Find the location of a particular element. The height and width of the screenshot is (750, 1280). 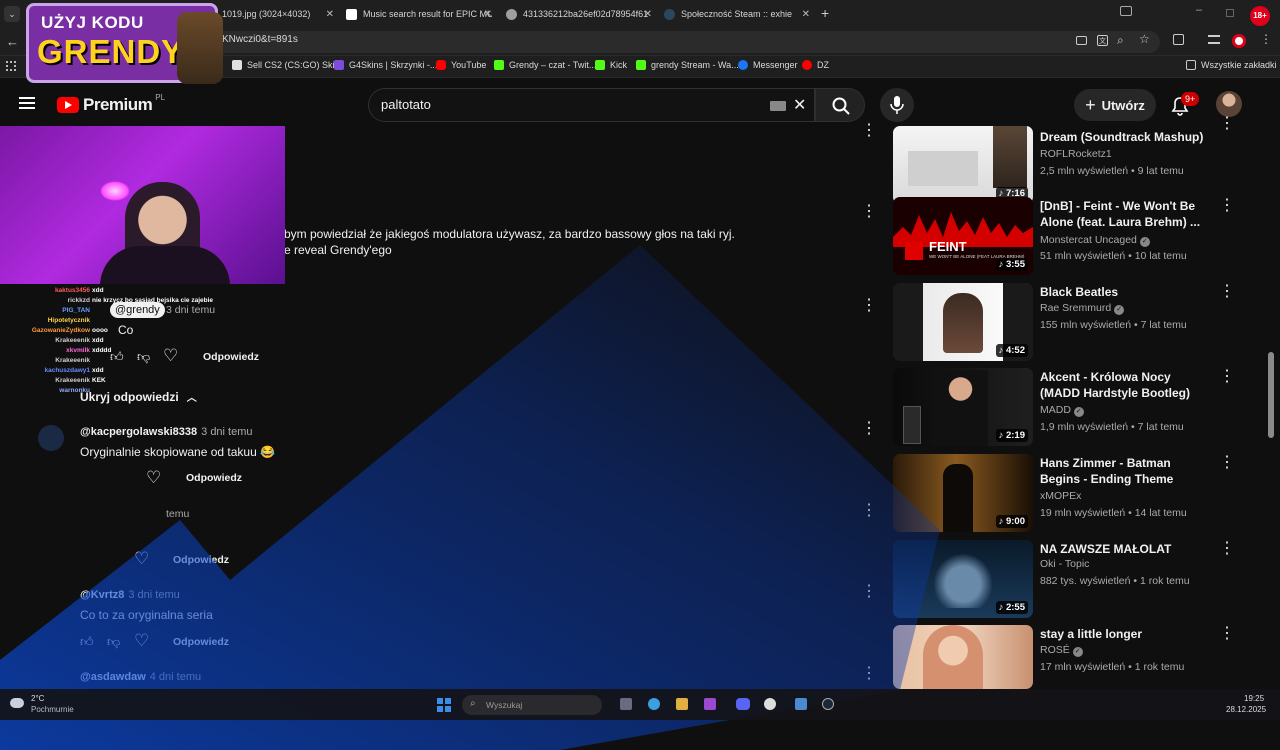

video-thumbnail: ♪ 2:55 is located at coordinates (963, 579).